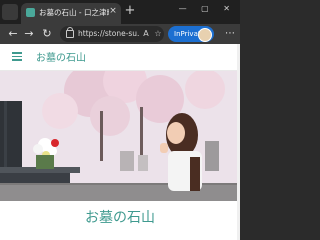 The image size is (320, 240). Describe the element at coordinates (146, 34) in the screenshot. I see `reader-mode-icon: A` at that location.